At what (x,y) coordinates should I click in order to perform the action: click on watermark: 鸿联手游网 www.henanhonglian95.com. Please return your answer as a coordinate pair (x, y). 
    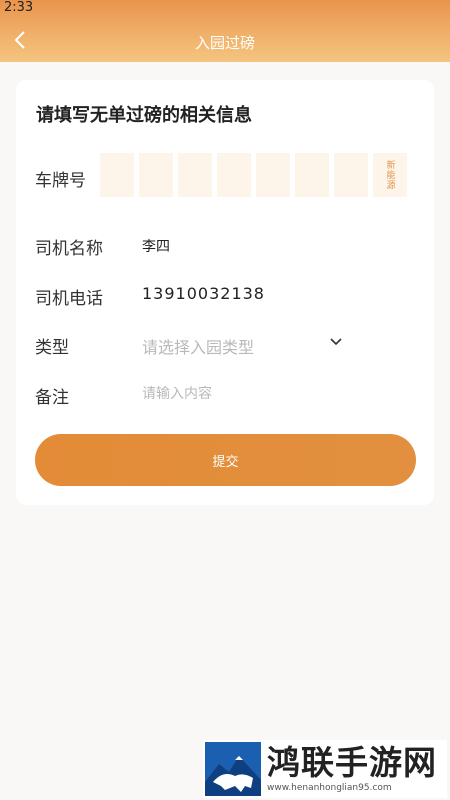
    Looking at the image, I should click on (325, 769).